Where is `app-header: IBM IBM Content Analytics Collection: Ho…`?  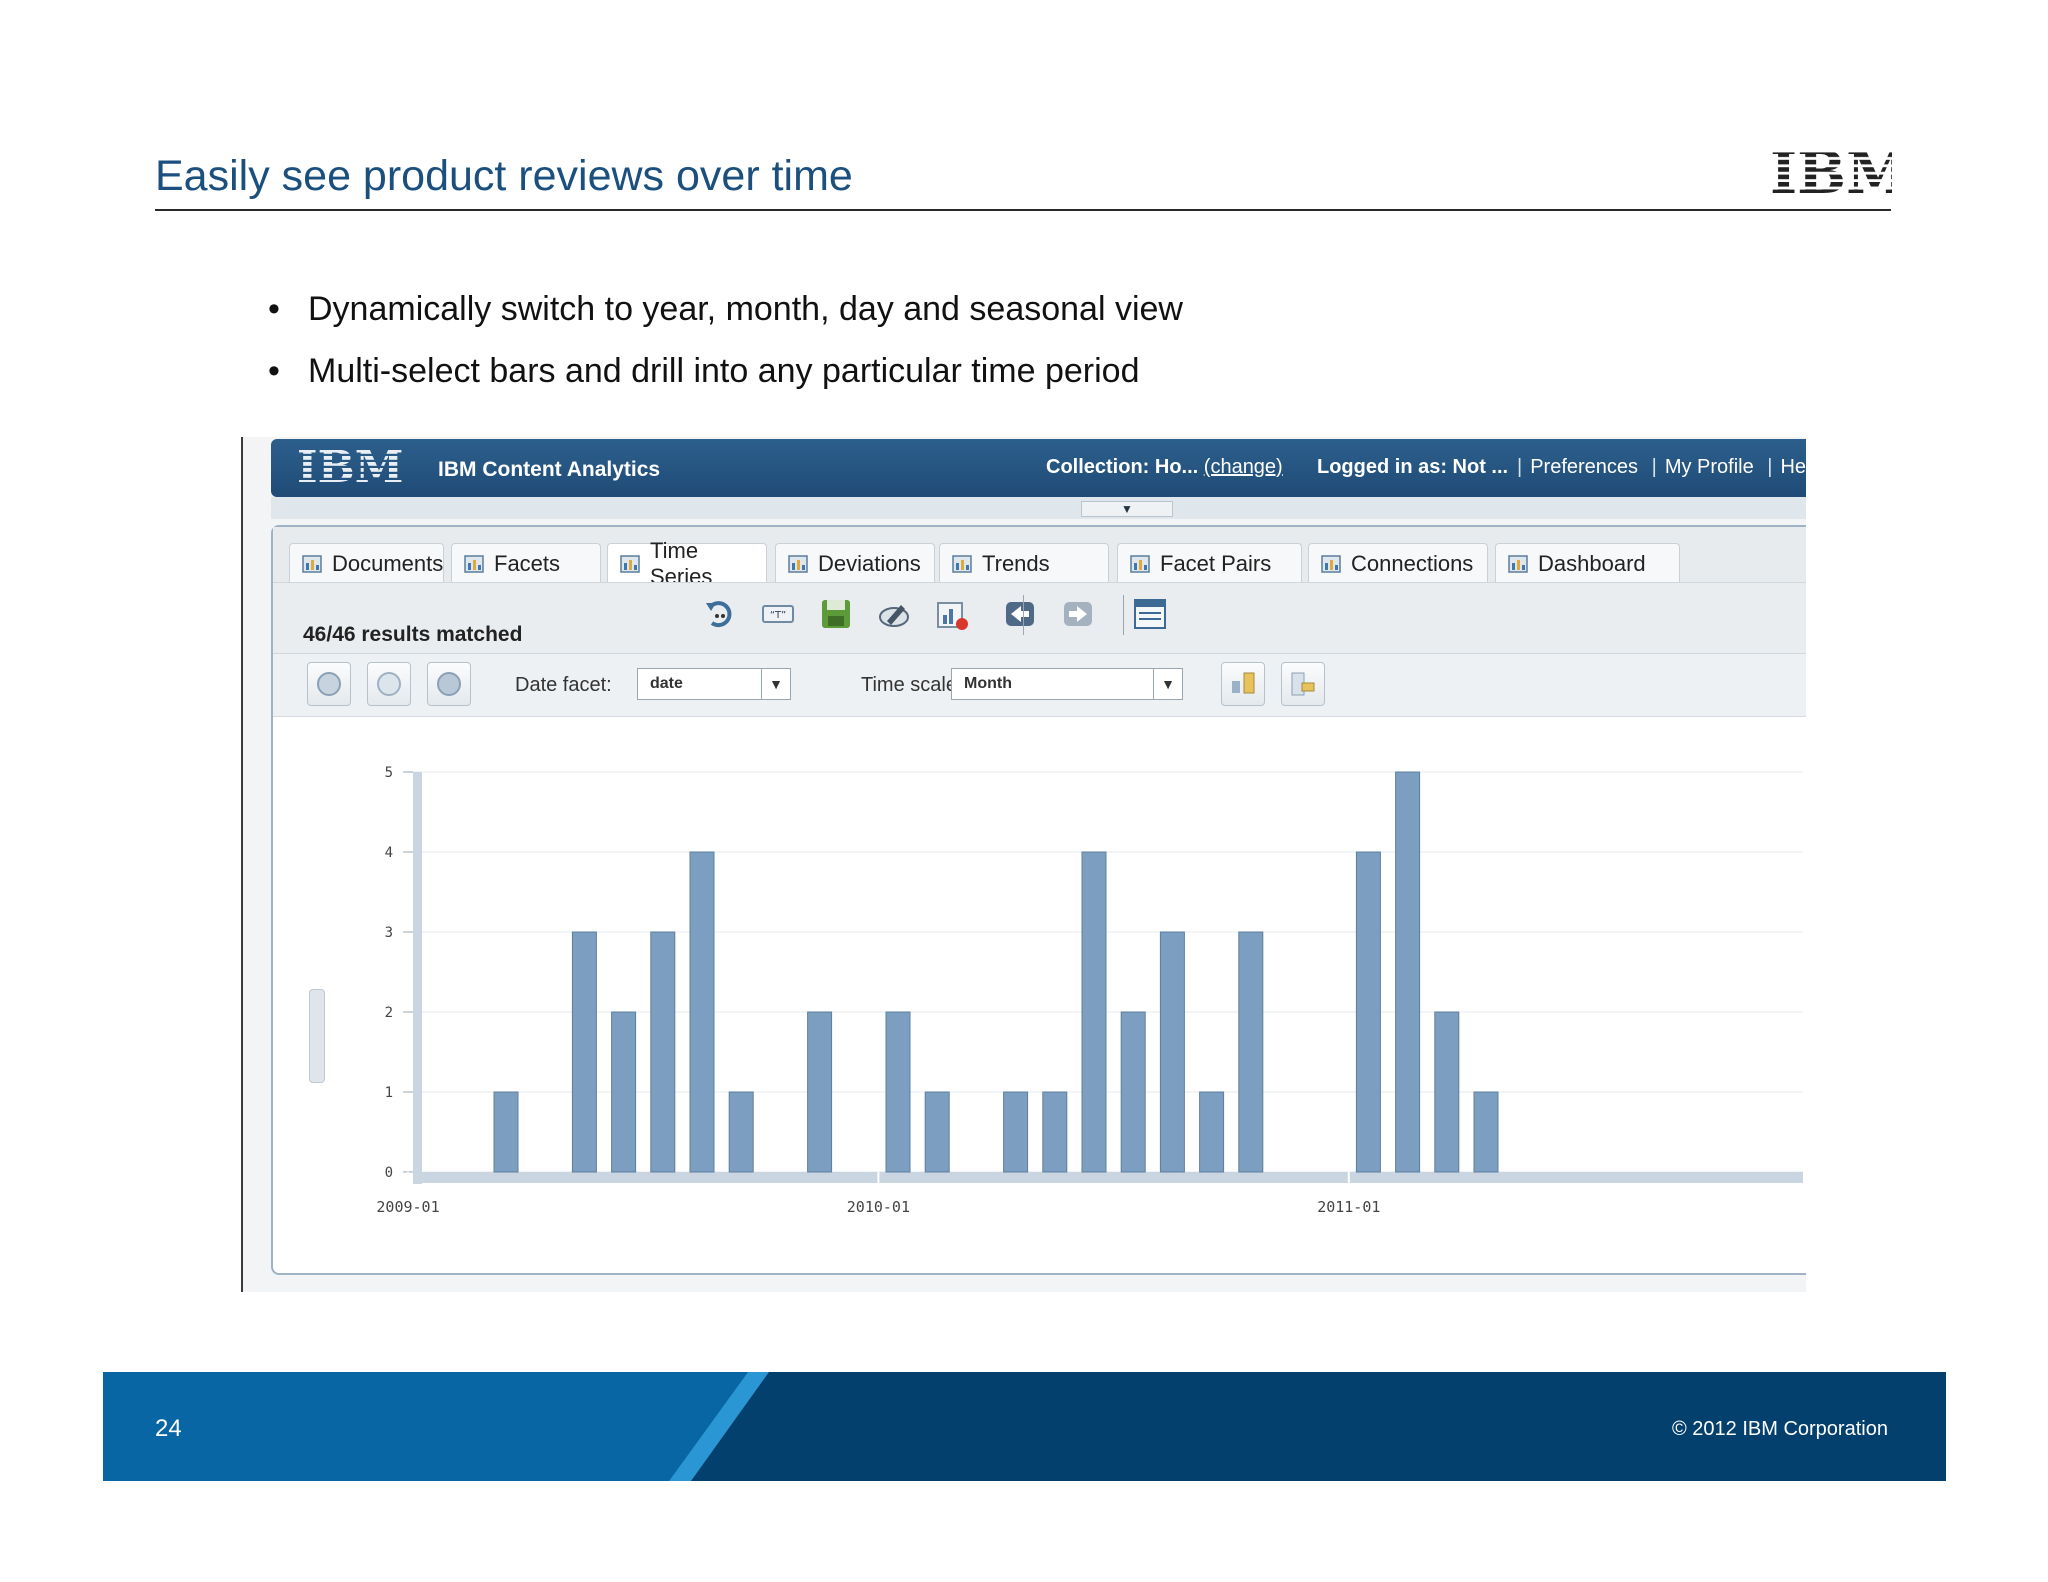
app-header: IBM IBM Content Analytics Collection: Ho… is located at coordinates (1038, 468).